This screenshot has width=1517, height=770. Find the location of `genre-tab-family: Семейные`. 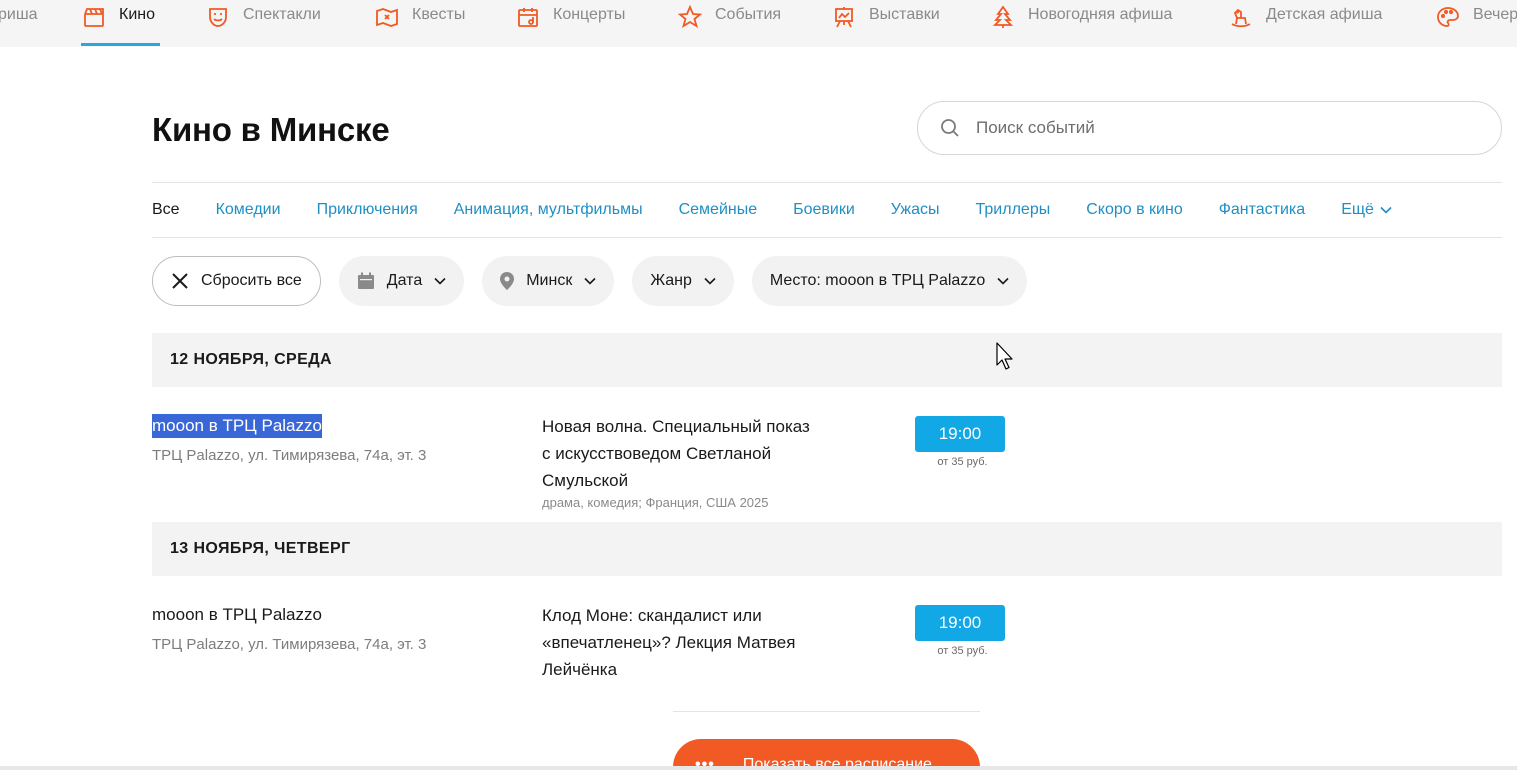

genre-tab-family: Семейные is located at coordinates (718, 210).